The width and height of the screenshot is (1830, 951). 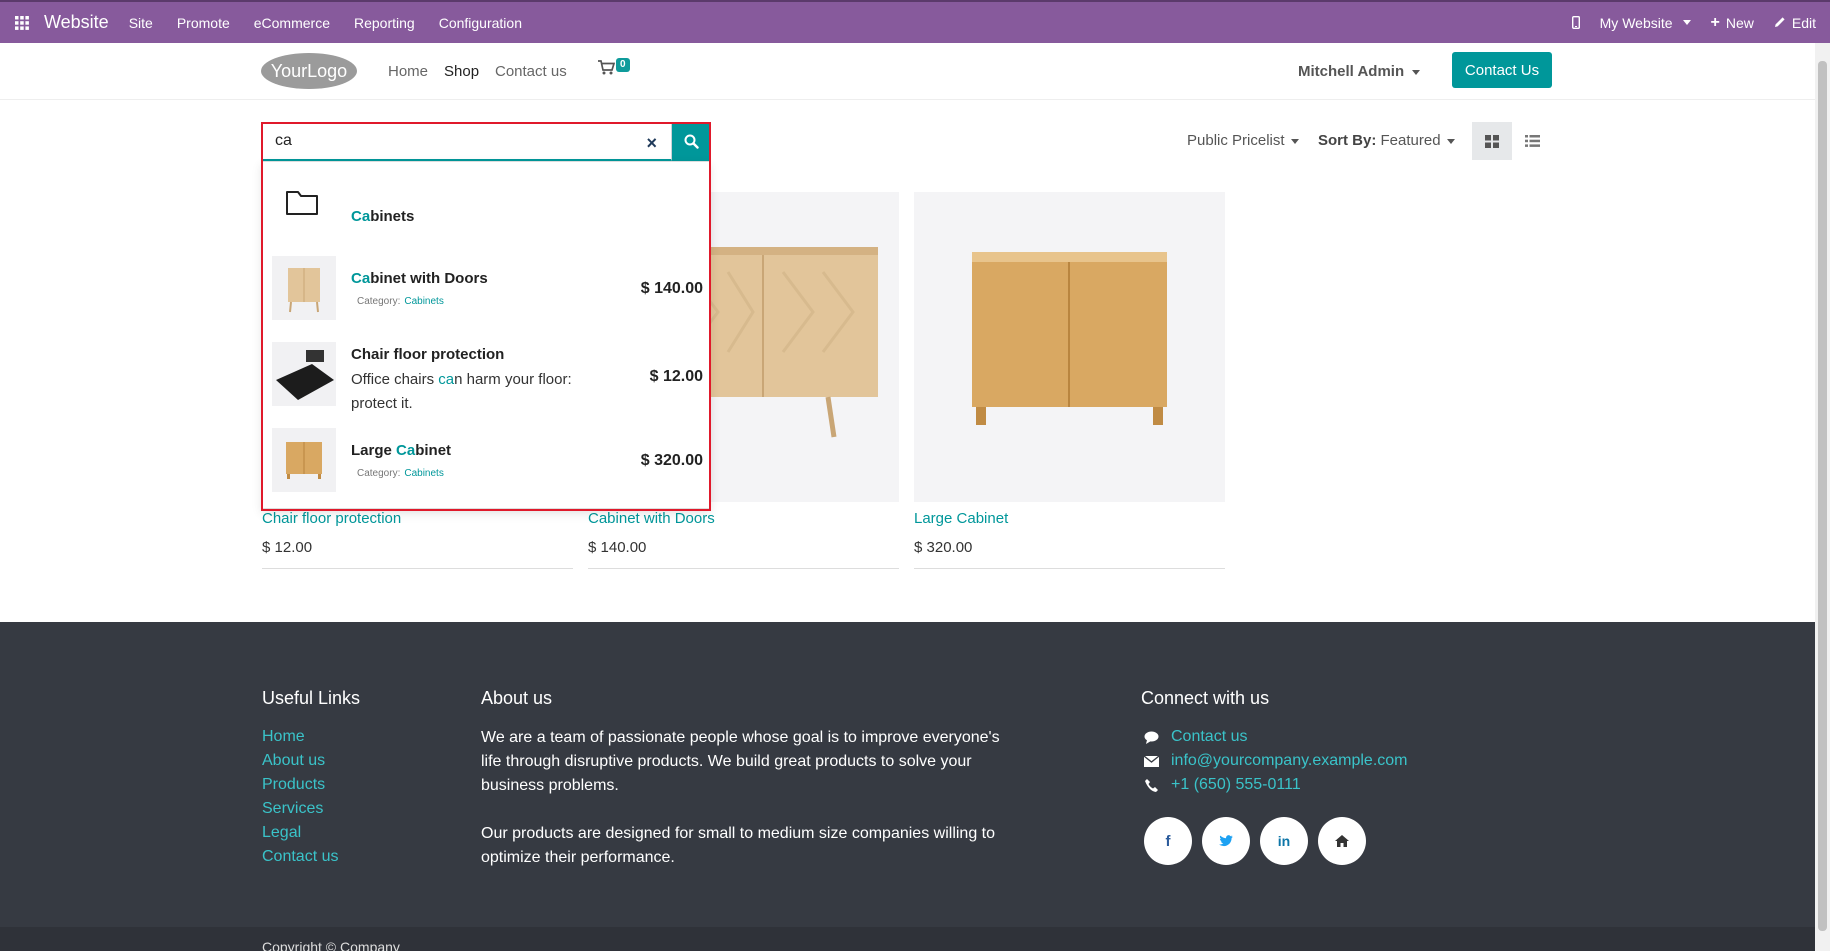 I want to click on phone-icon, so click(x=1151, y=785).